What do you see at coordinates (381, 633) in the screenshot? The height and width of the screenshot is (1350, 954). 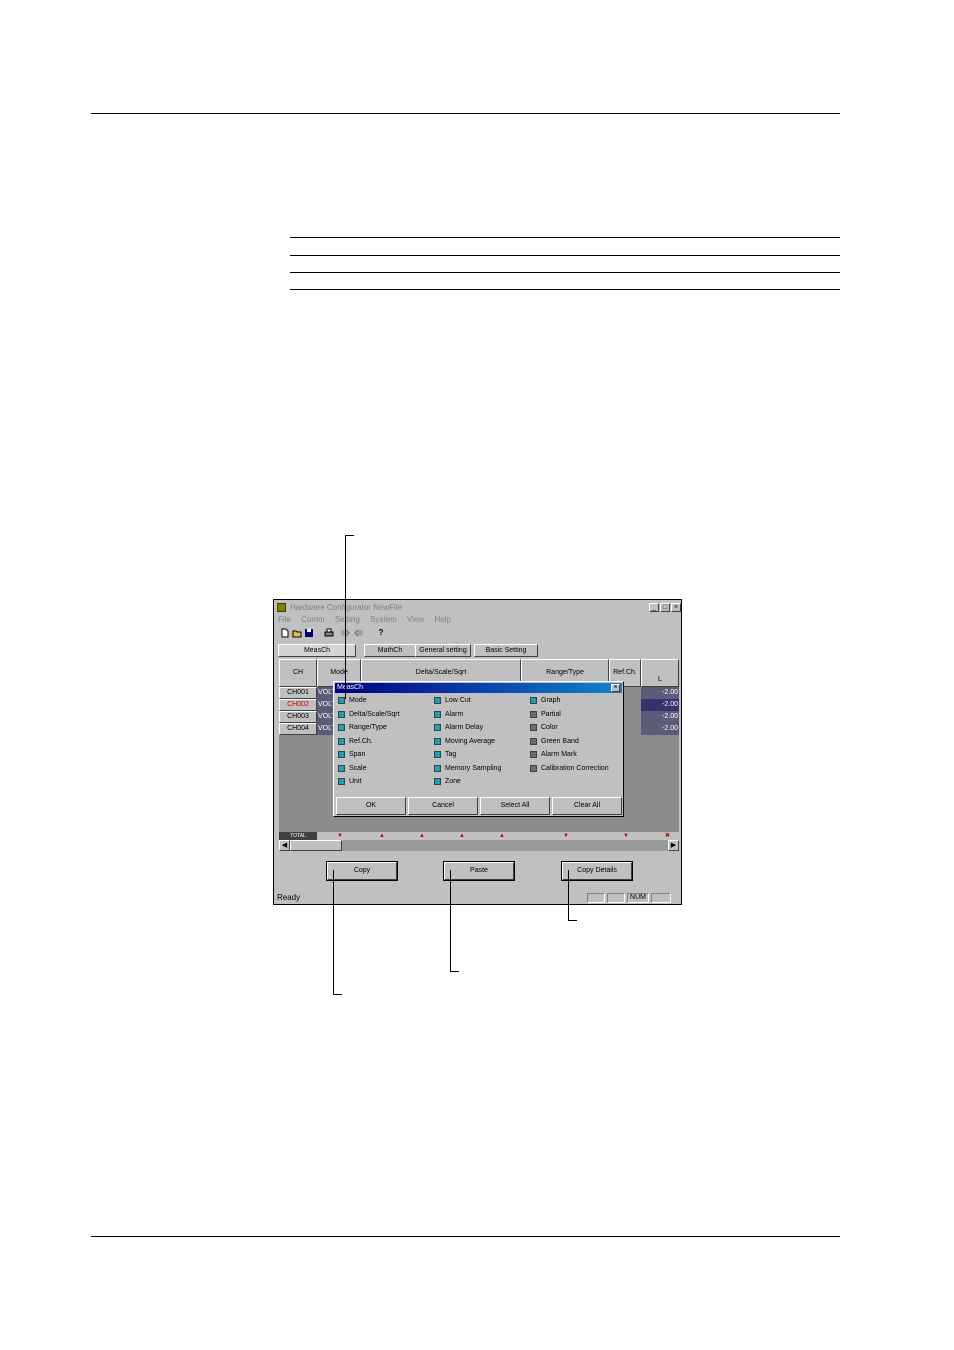 I see `help-icon: ?` at bounding box center [381, 633].